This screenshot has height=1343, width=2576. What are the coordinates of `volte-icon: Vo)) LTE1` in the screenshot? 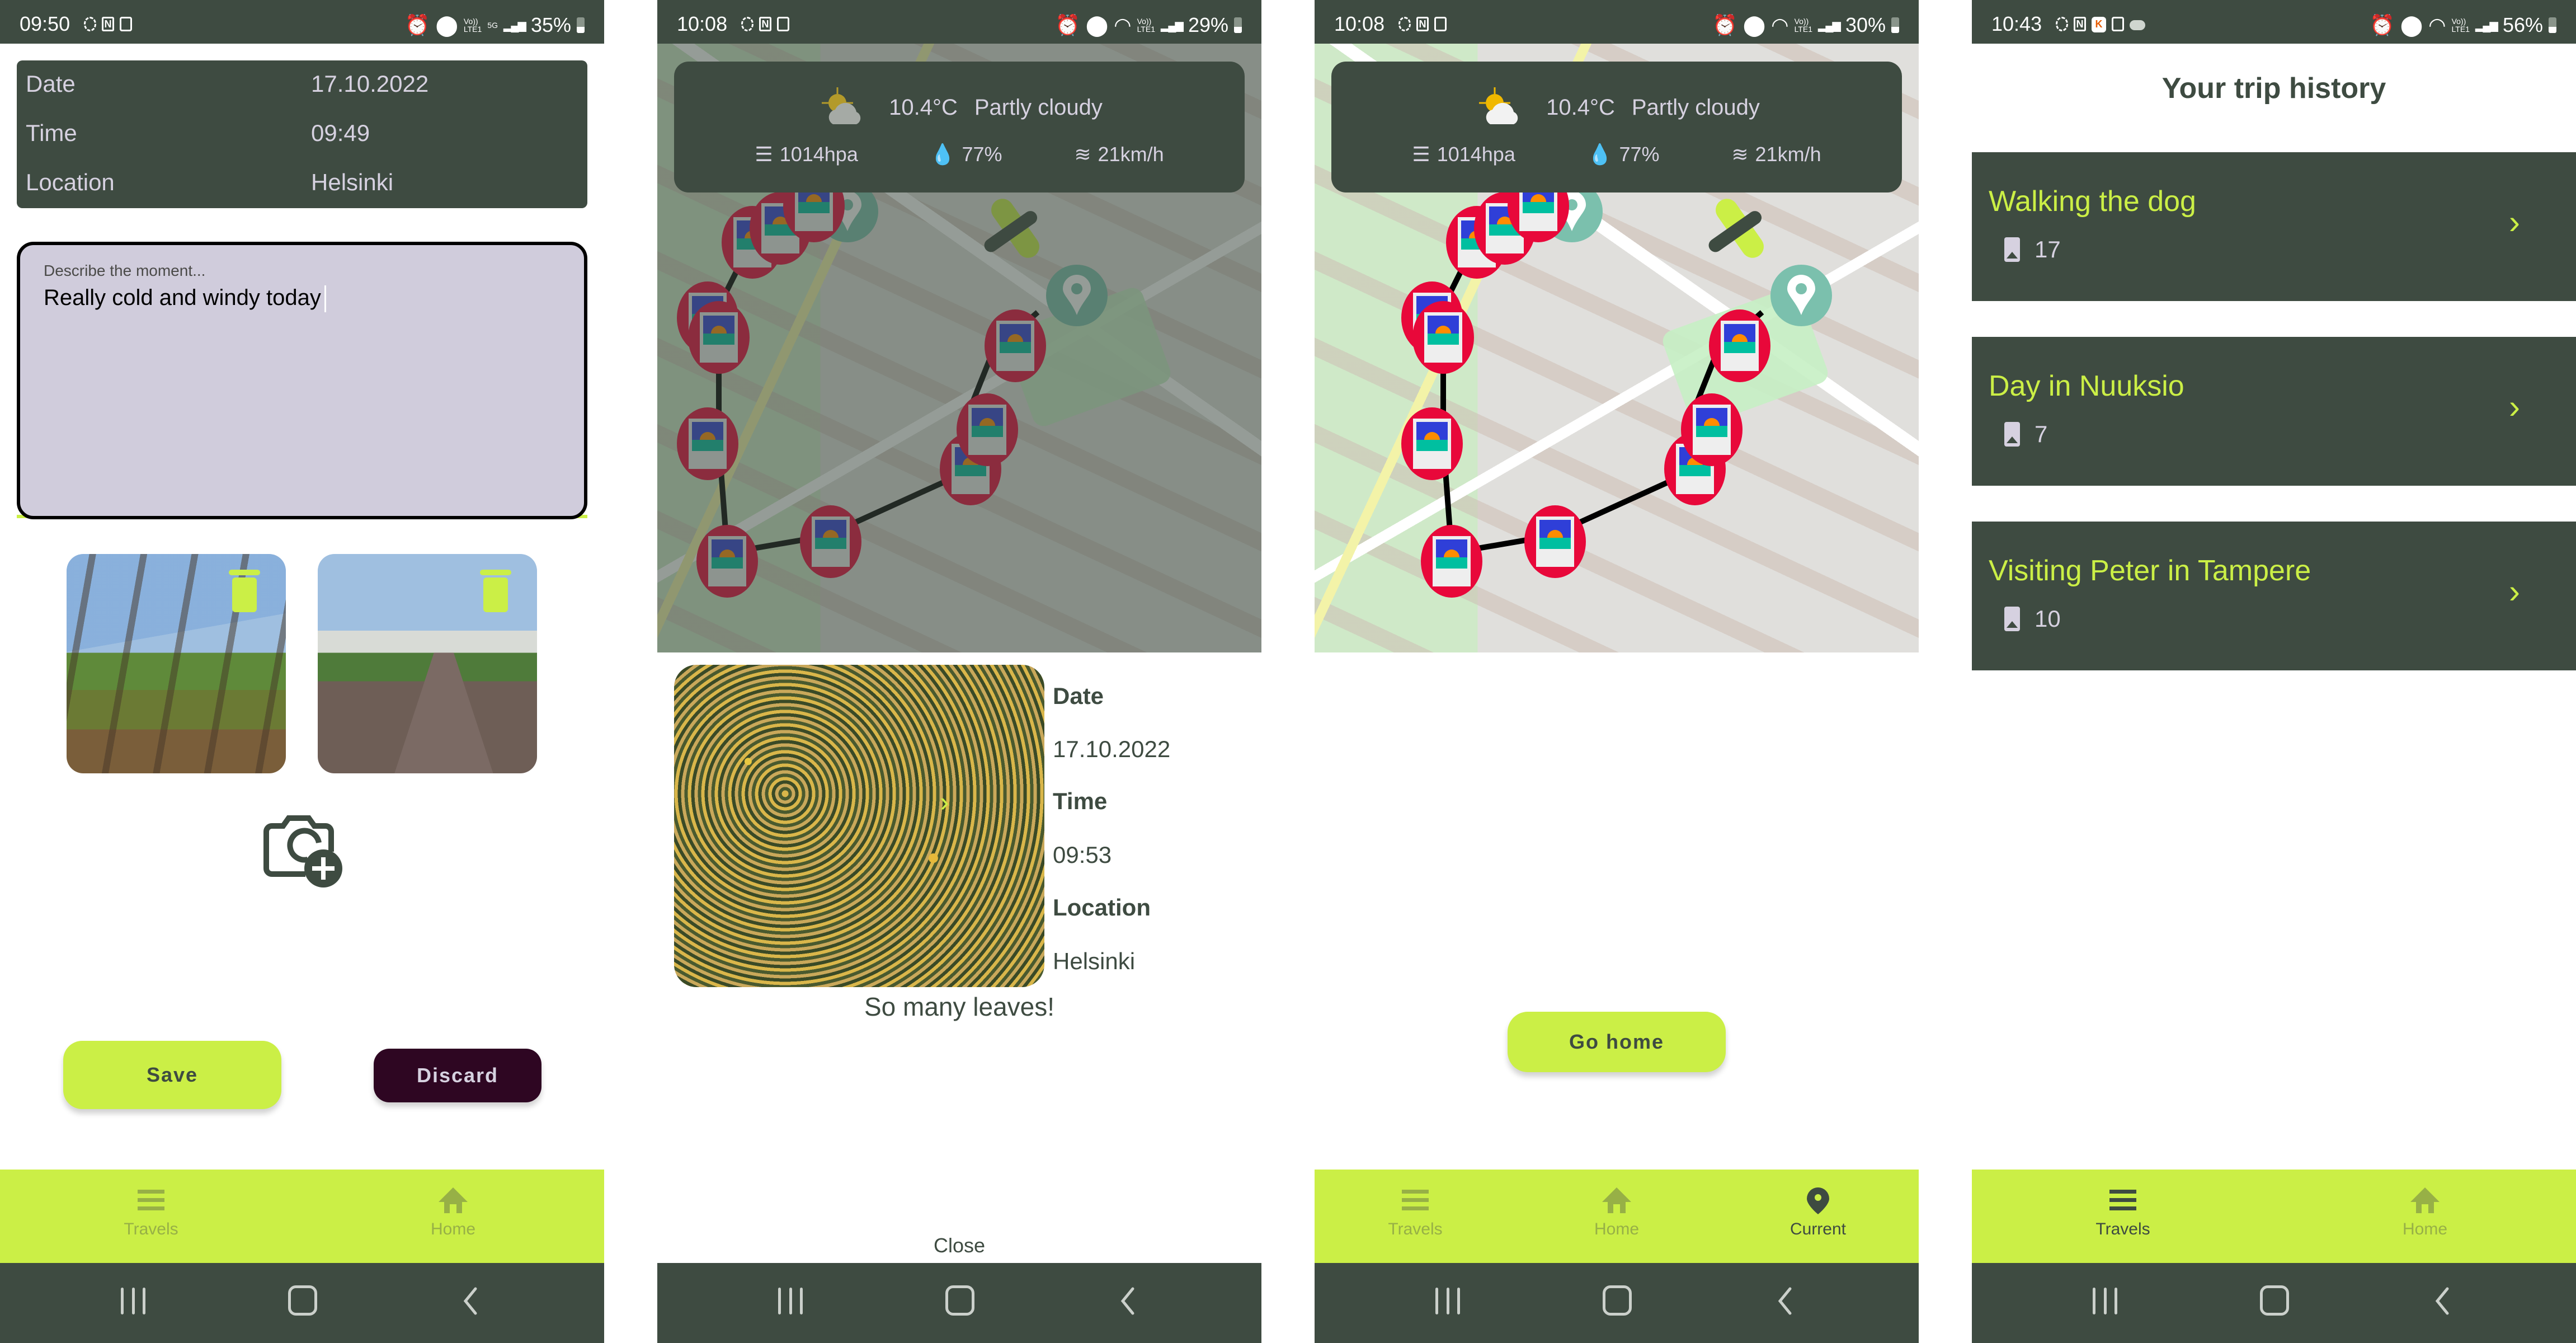 It's located at (1146, 25).